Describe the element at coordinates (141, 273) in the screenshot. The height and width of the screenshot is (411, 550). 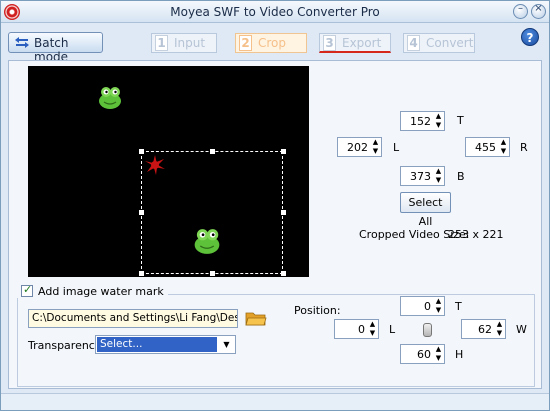
I see `crop-handle-bottom-left` at that location.